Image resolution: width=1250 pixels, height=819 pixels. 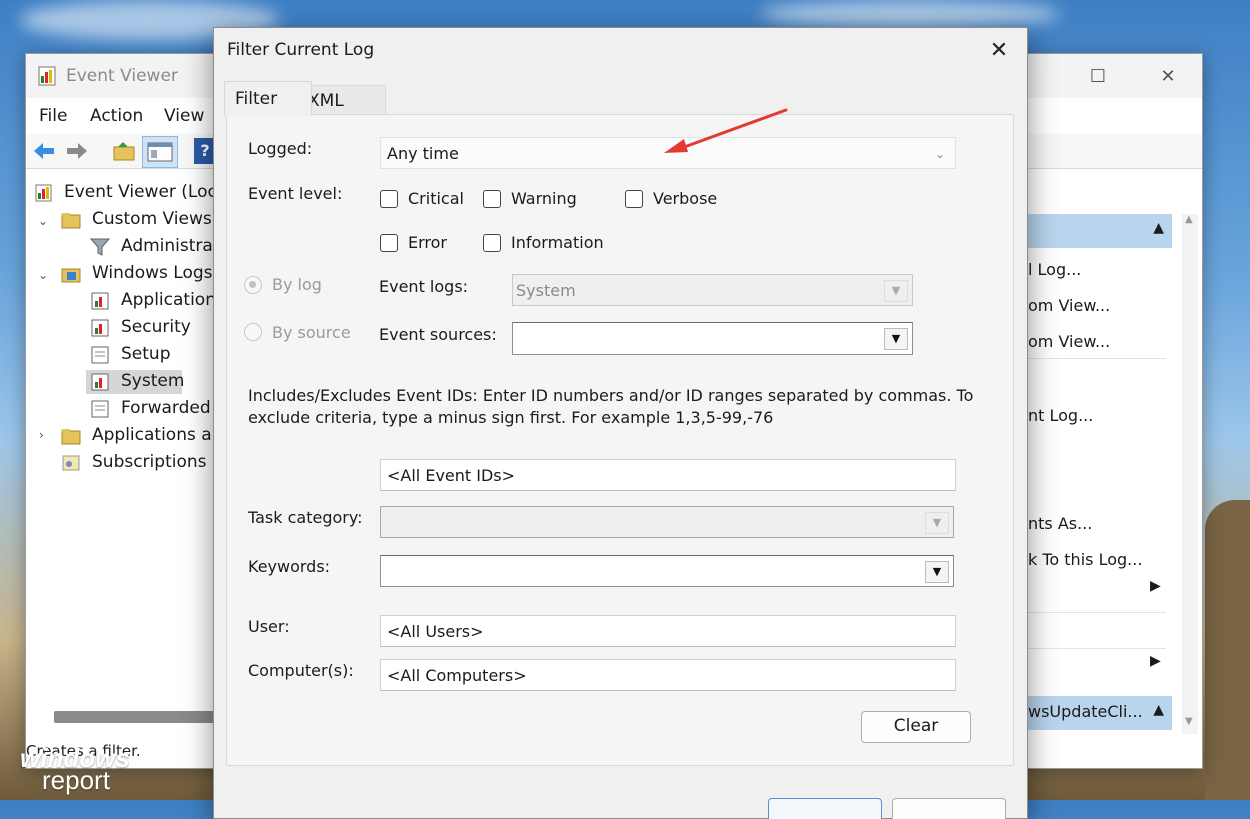 I want to click on tree-label: Windows Logs, so click(x=152, y=273).